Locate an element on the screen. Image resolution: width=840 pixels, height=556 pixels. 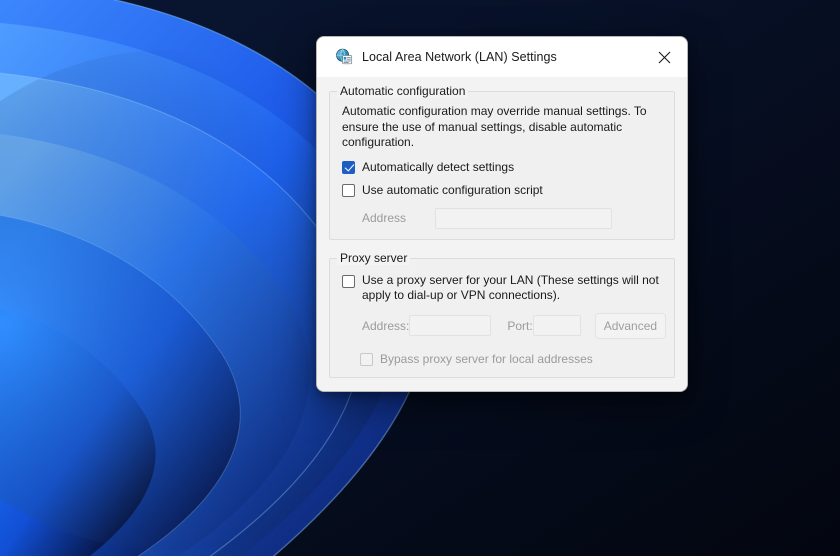
proxy-server-legend: Proxy server is located at coordinates (374, 257).